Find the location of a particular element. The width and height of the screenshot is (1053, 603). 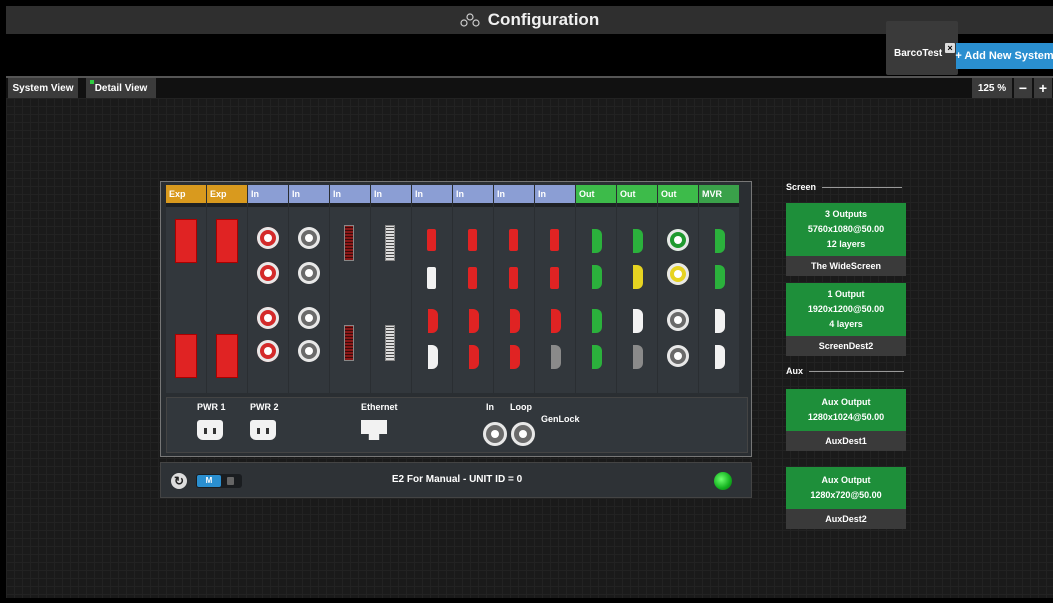

system-tab-label: BarcoTest is located at coordinates (918, 53).